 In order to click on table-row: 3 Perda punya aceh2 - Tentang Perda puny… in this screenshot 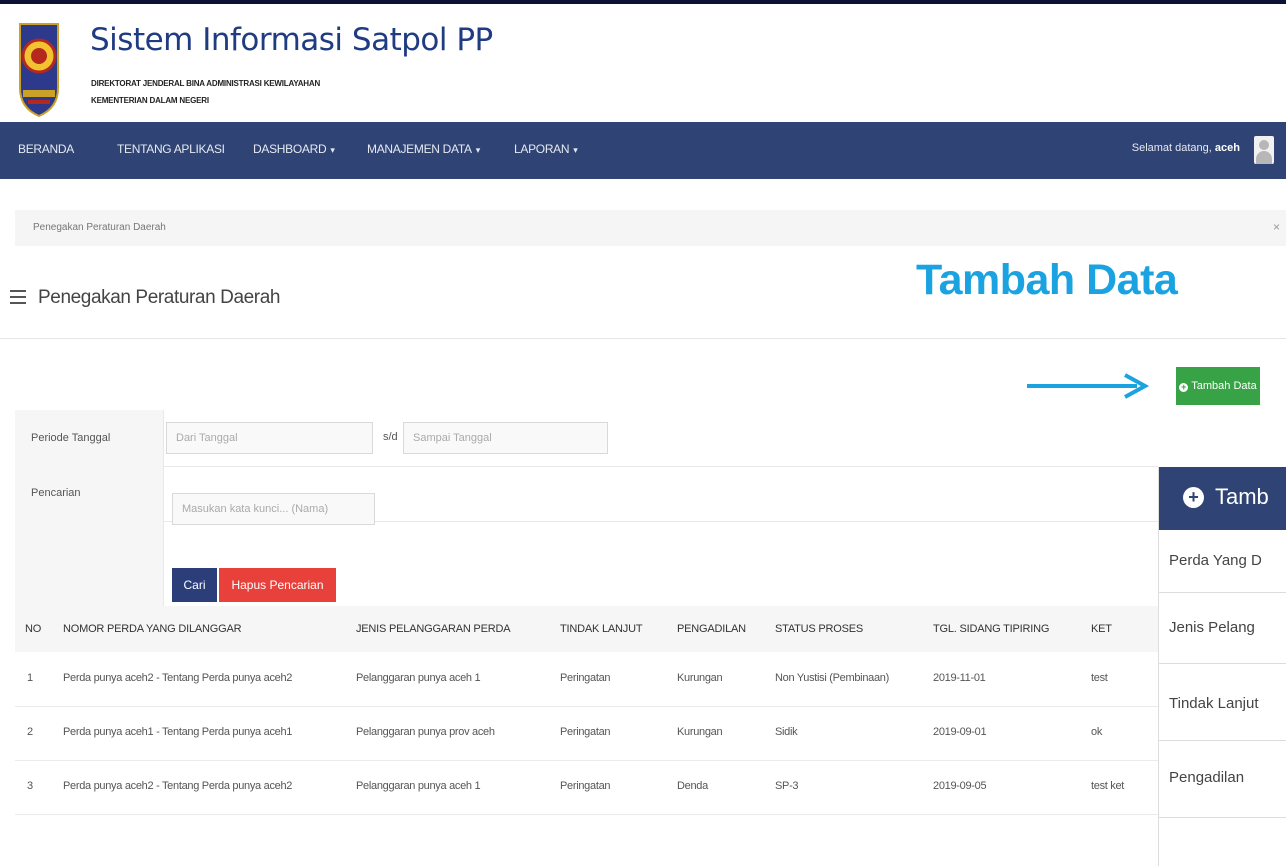, I will do `click(586, 787)`.